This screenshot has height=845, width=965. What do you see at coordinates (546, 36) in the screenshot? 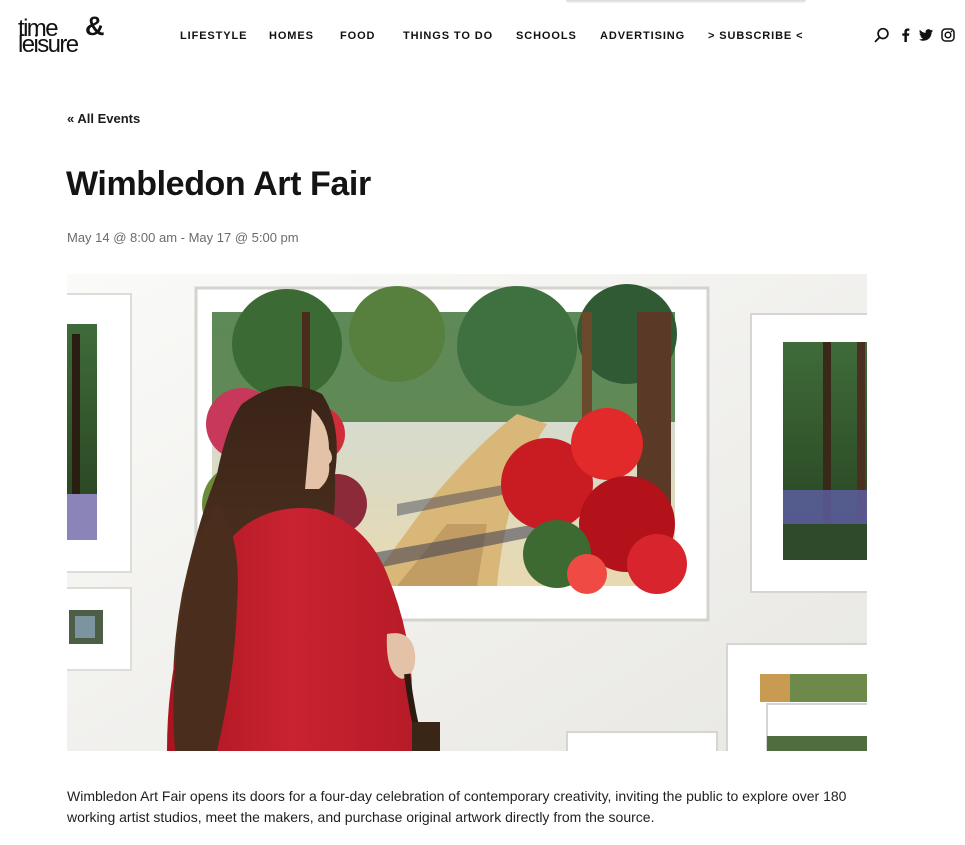
I see `nav-item-schools: SCHOOLS` at bounding box center [546, 36].